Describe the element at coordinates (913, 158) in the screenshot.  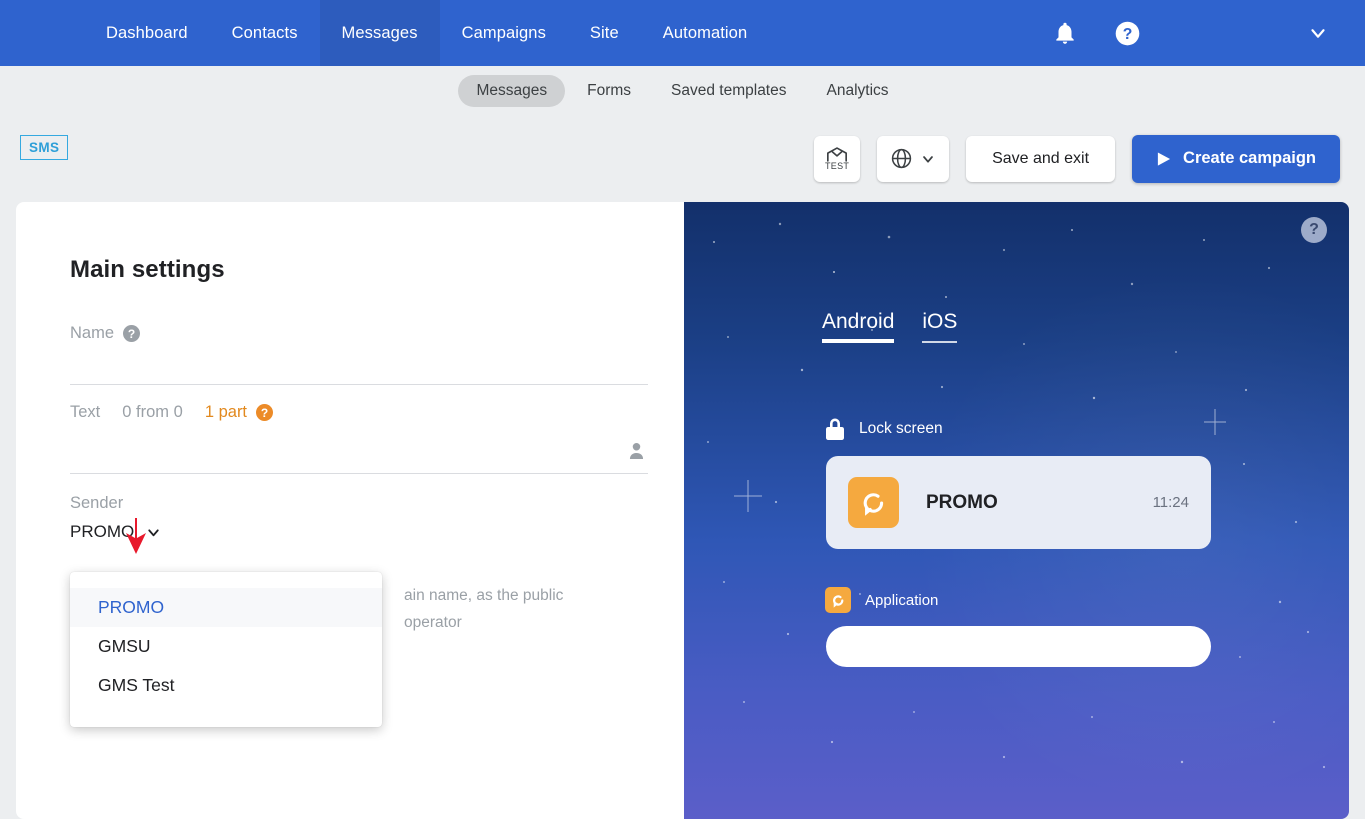
I see `language-selector-button` at that location.